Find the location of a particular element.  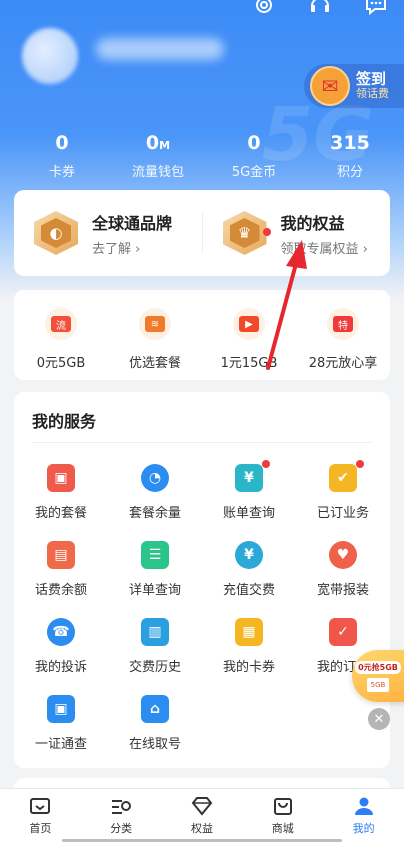

headset-icon is located at coordinates (320, 8).